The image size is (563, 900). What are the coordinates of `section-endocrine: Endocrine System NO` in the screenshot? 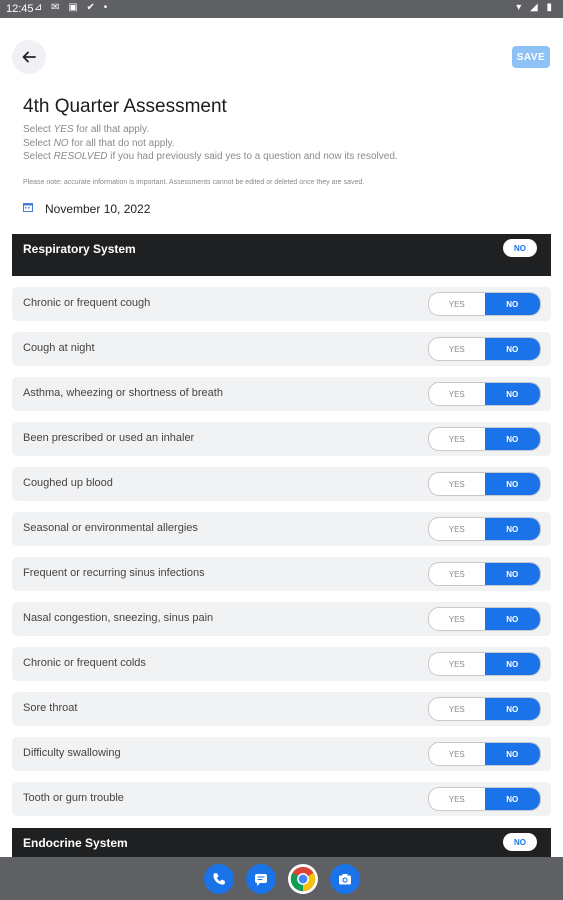 It's located at (281, 842).